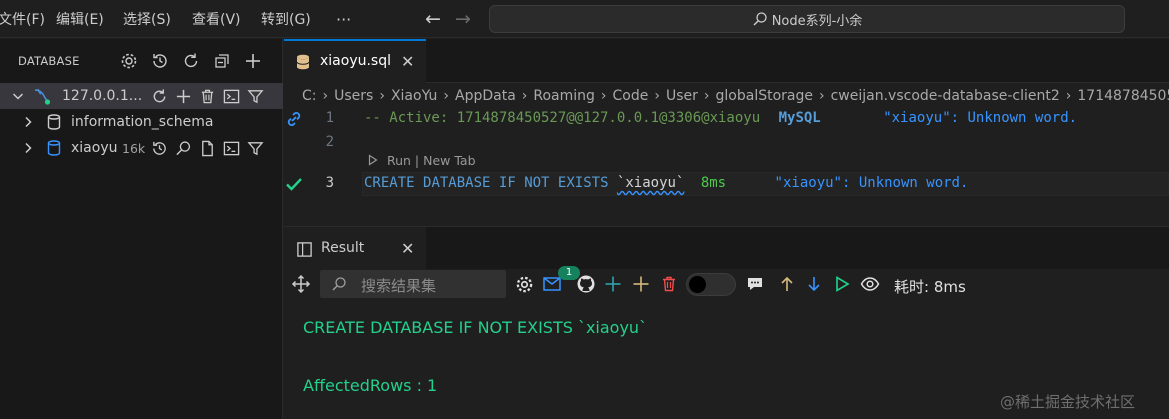 The image size is (1169, 419). What do you see at coordinates (641, 284) in the screenshot?
I see `insert-icon` at bounding box center [641, 284].